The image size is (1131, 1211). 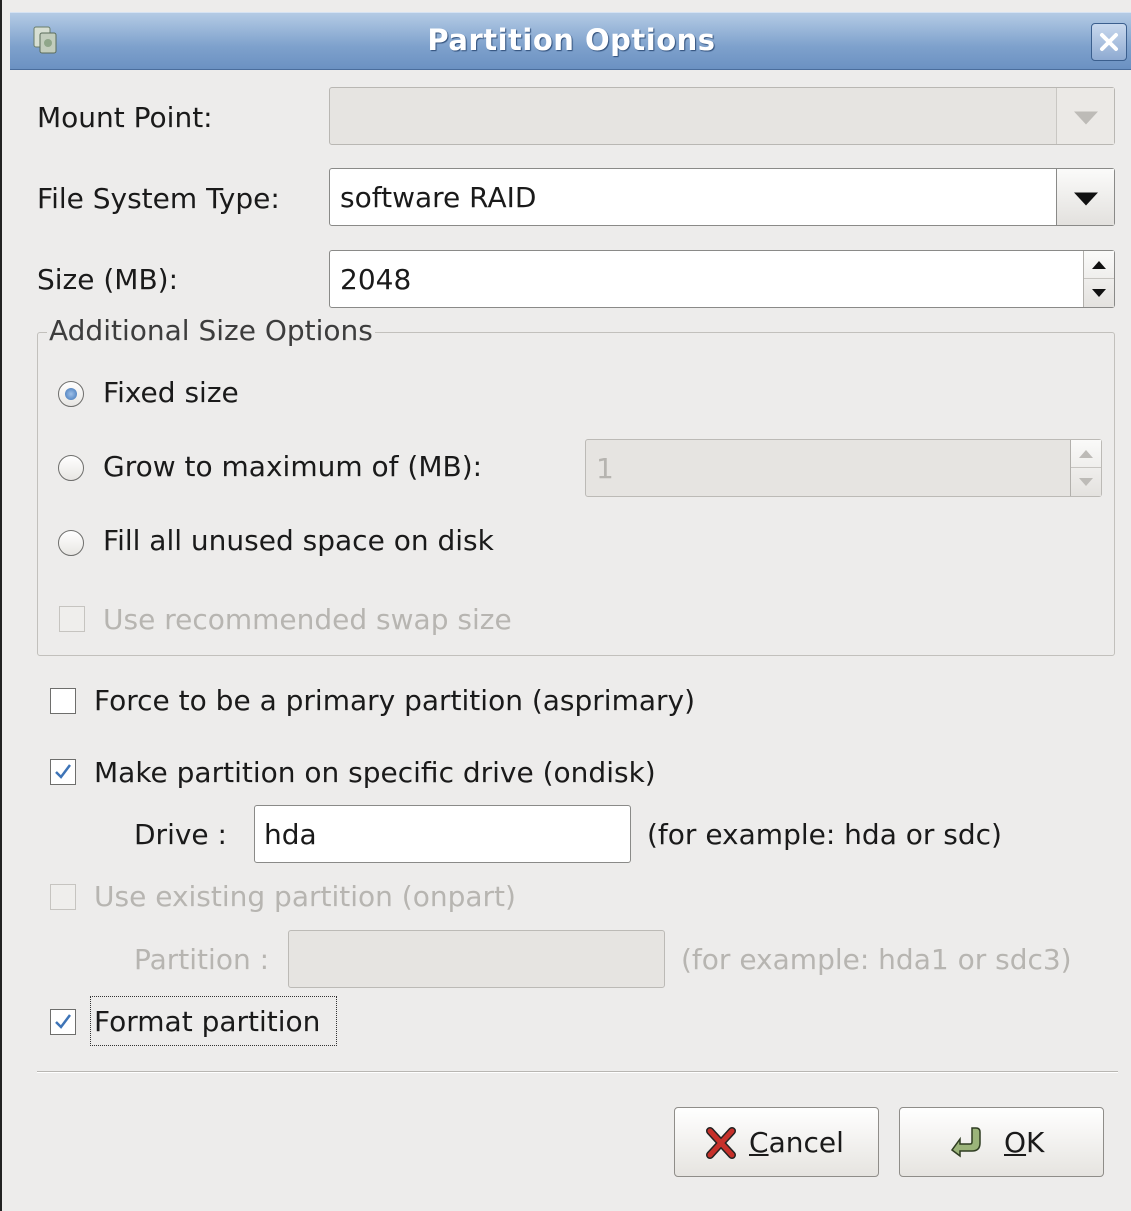 I want to click on fs-type-combo: software RAID, so click(x=722, y=197).